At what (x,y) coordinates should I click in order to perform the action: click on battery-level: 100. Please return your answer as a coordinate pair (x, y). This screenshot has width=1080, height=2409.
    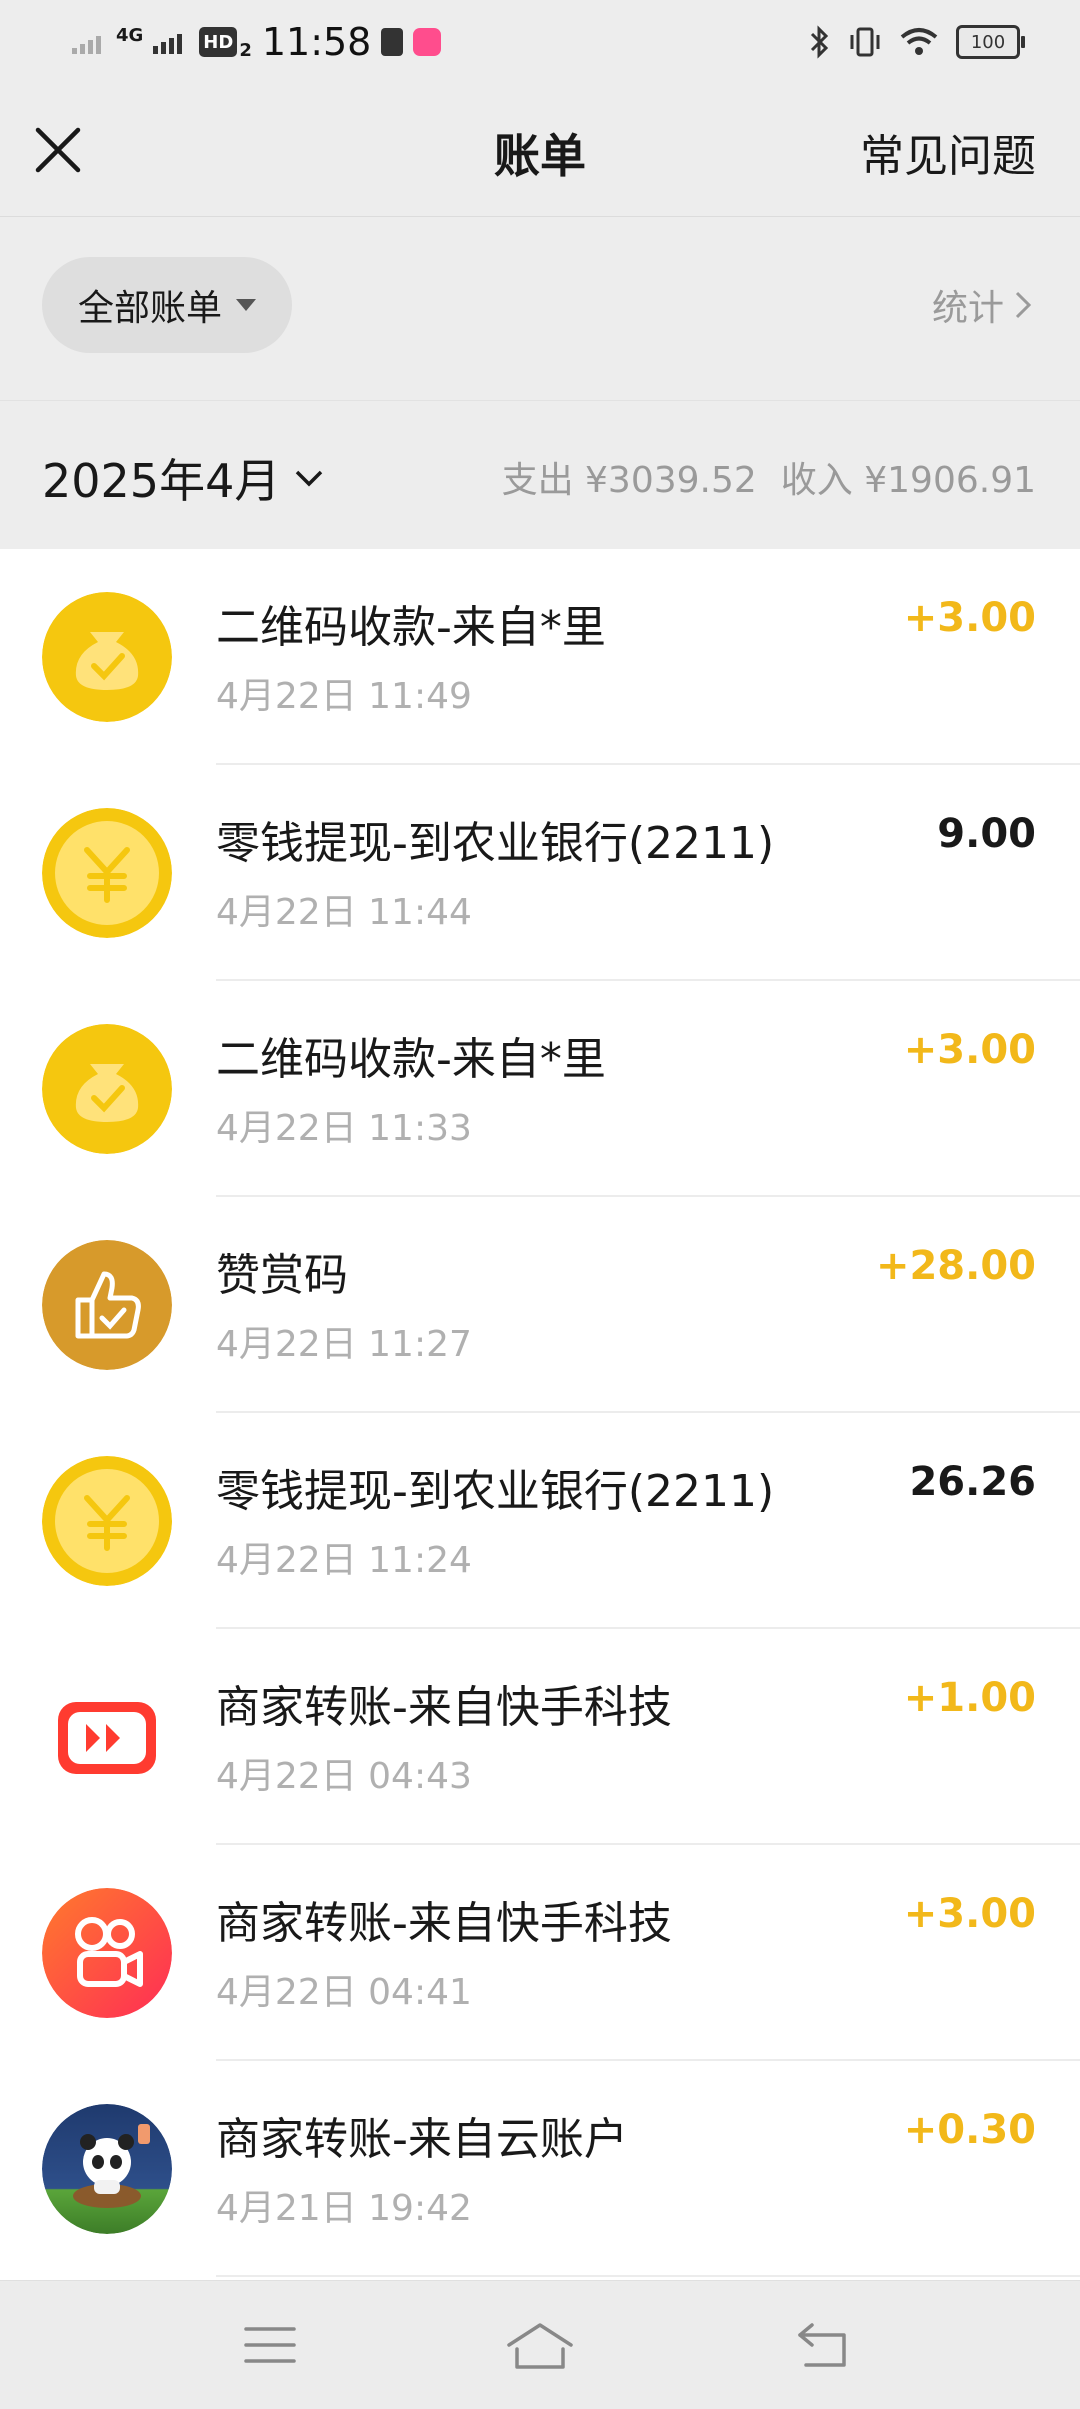
    Looking at the image, I should click on (988, 42).